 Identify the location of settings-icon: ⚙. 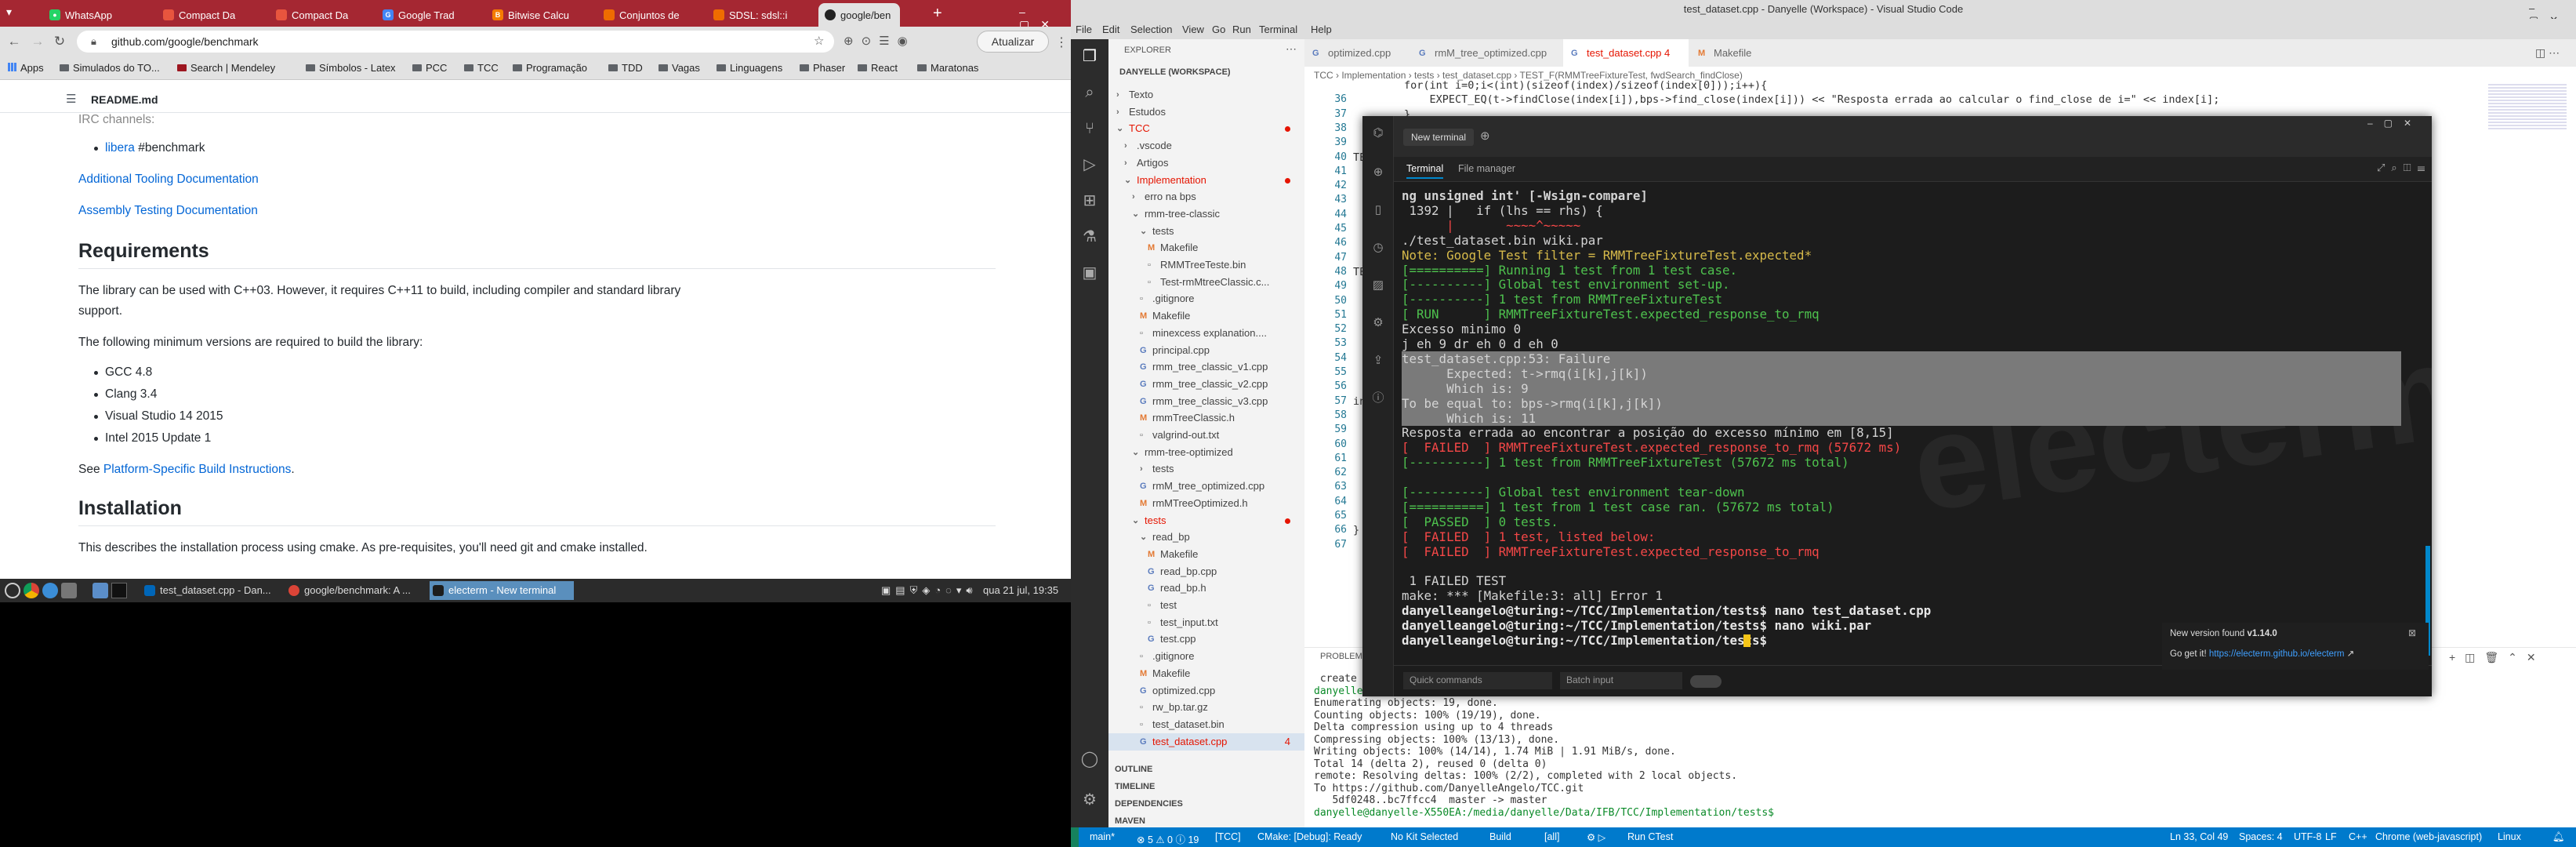
(1378, 323).